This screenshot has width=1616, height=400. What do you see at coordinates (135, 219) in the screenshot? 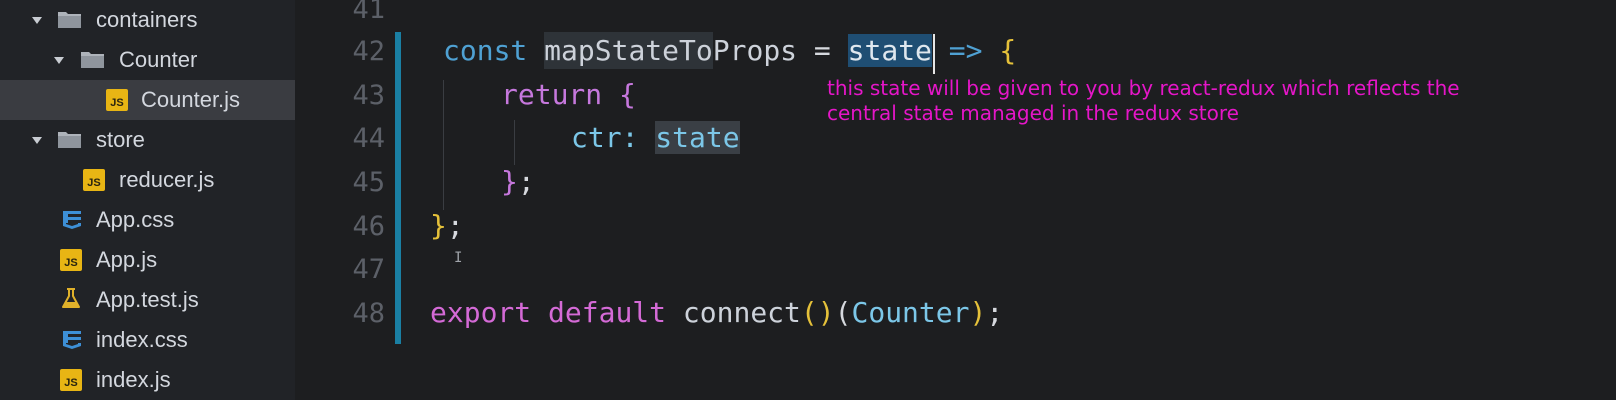
I see `tree-item-label: App.css` at bounding box center [135, 219].